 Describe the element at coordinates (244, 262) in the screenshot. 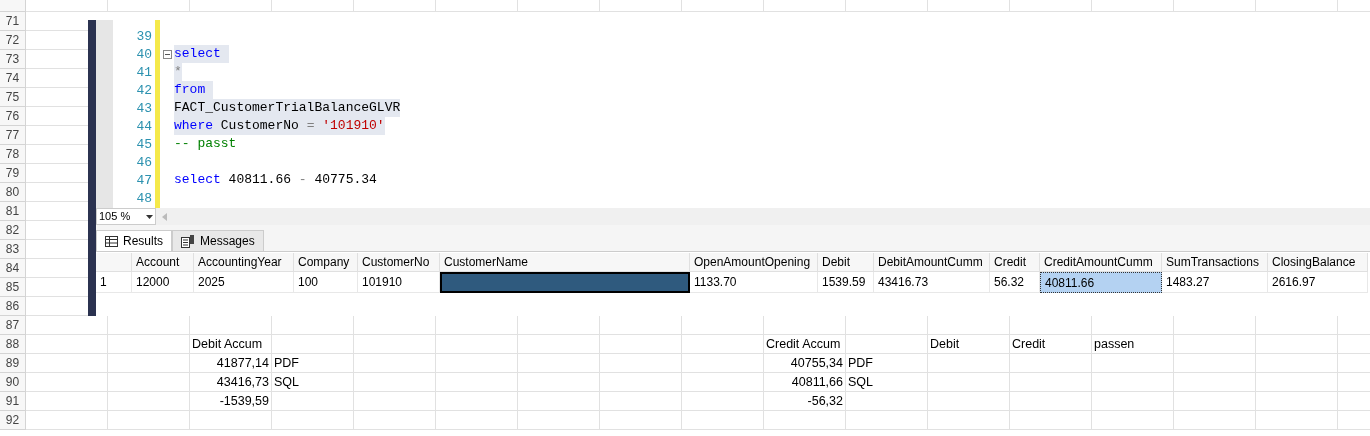

I see `column-header: AccountingYear` at that location.